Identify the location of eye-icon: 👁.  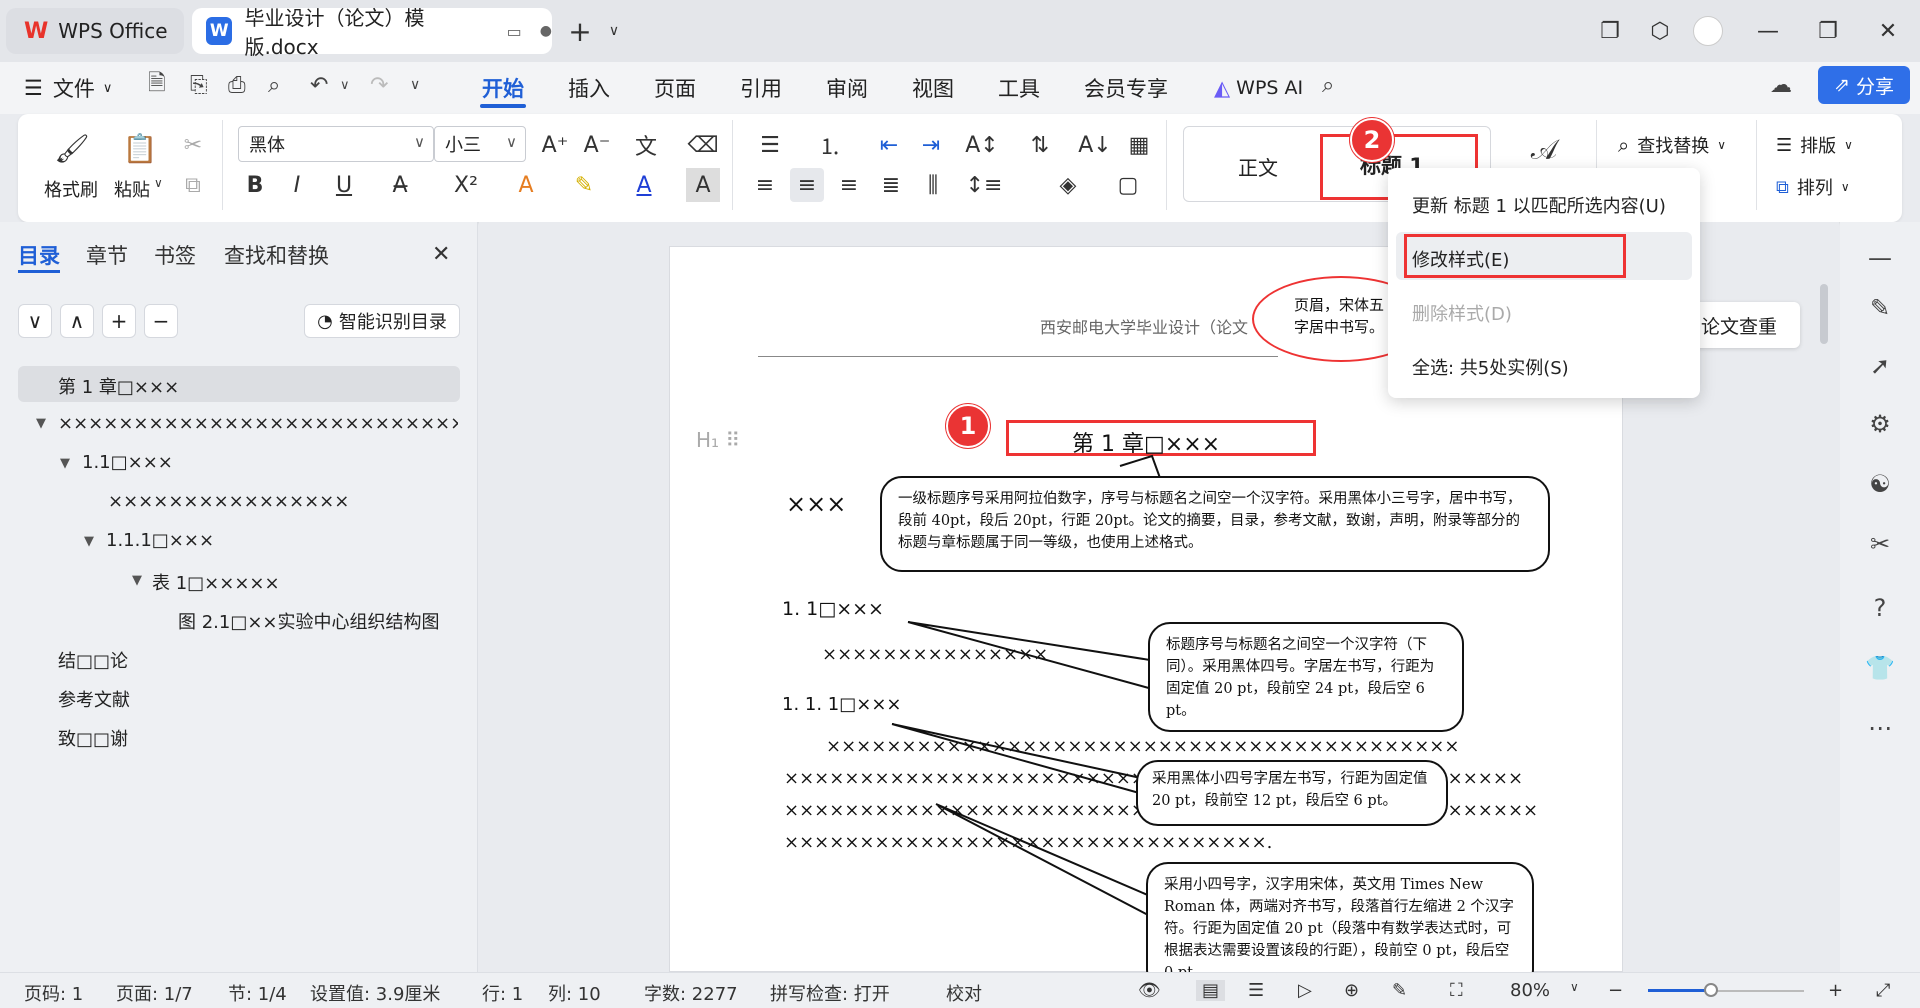
(1149, 990).